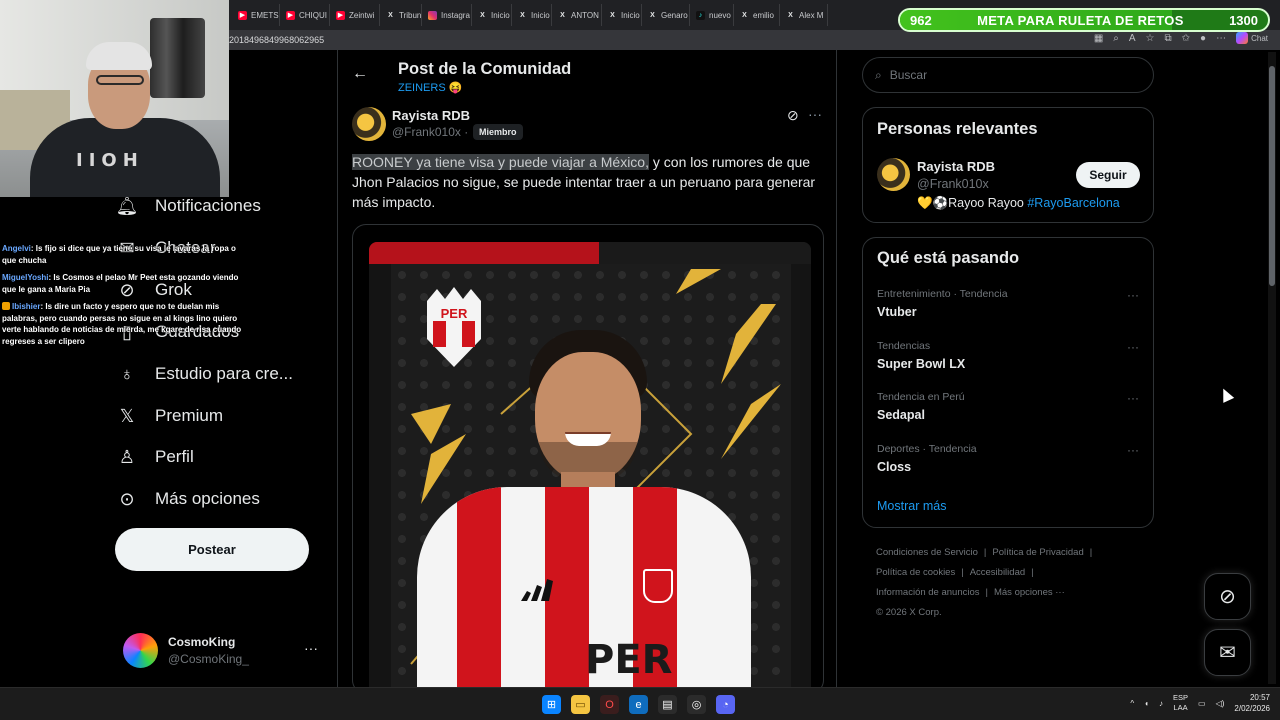 Image resolution: width=1280 pixels, height=720 pixels. What do you see at coordinates (1221, 38) in the screenshot?
I see `menu-dots-icon: ⋯` at bounding box center [1221, 38].